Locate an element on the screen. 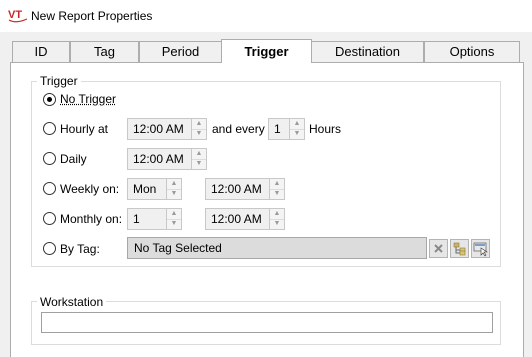  no-trigger-radio is located at coordinates (49, 99).